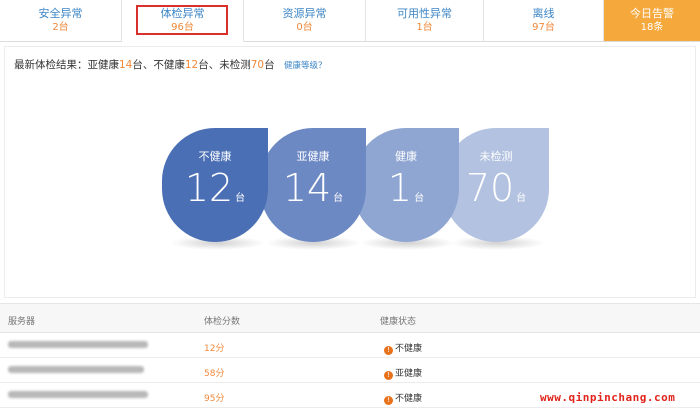 The image size is (700, 420). What do you see at coordinates (209, 188) in the screenshot?
I see `drop-number: 12` at bounding box center [209, 188].